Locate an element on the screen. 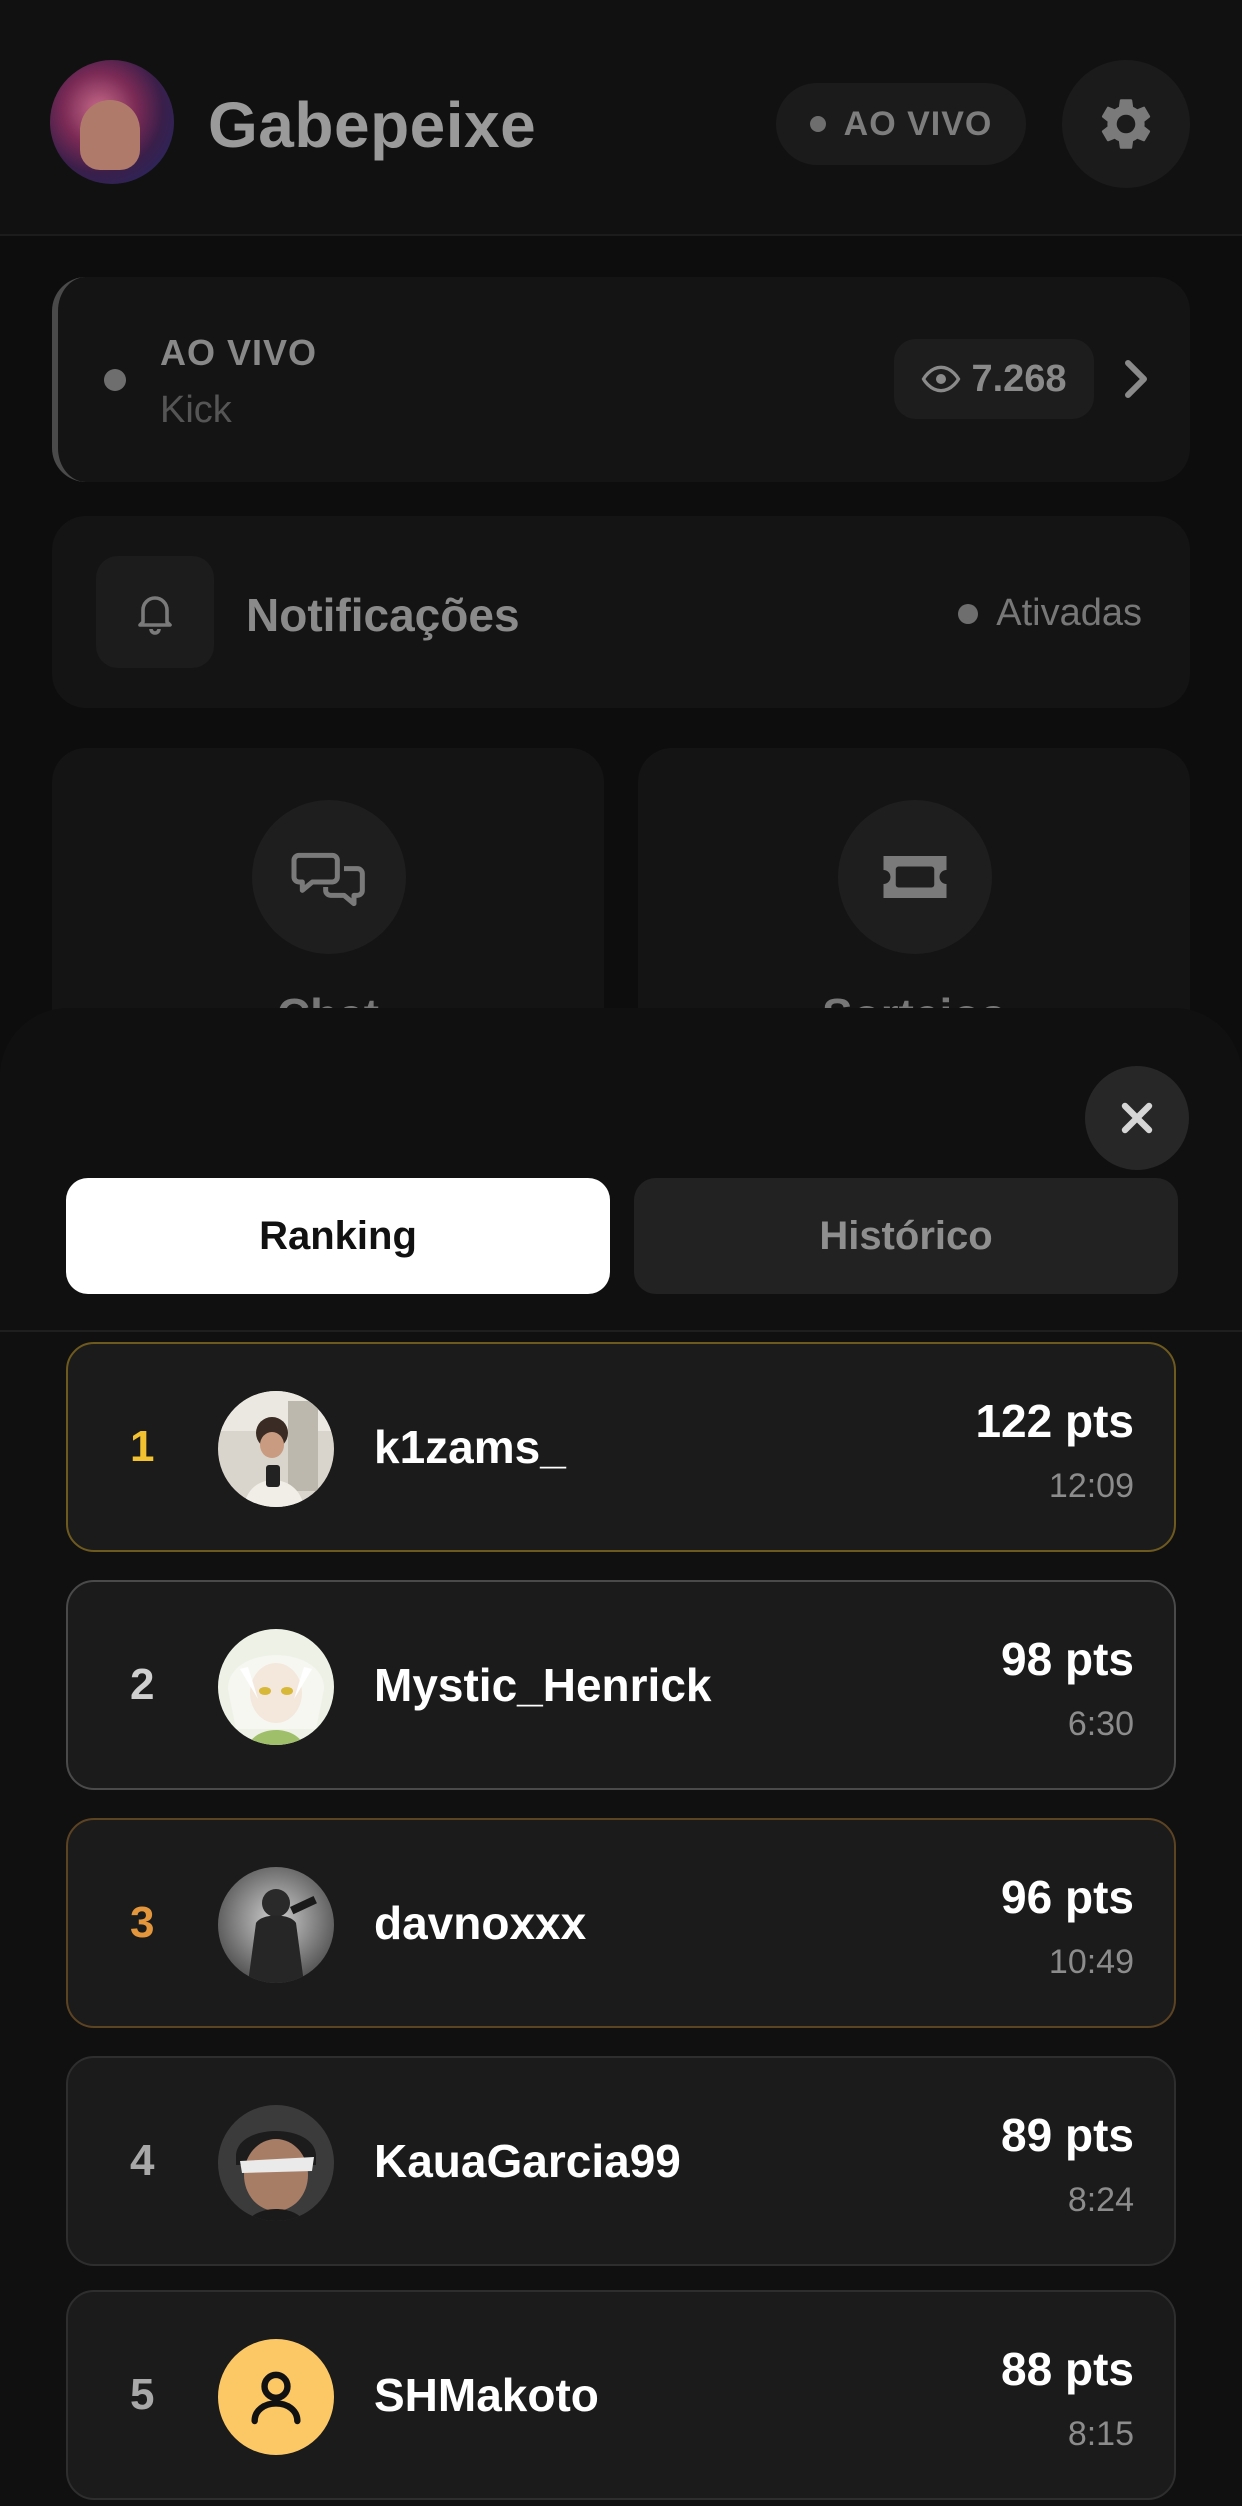 The width and height of the screenshot is (1242, 2506). points: 89 pts is located at coordinates (1067, 2135).